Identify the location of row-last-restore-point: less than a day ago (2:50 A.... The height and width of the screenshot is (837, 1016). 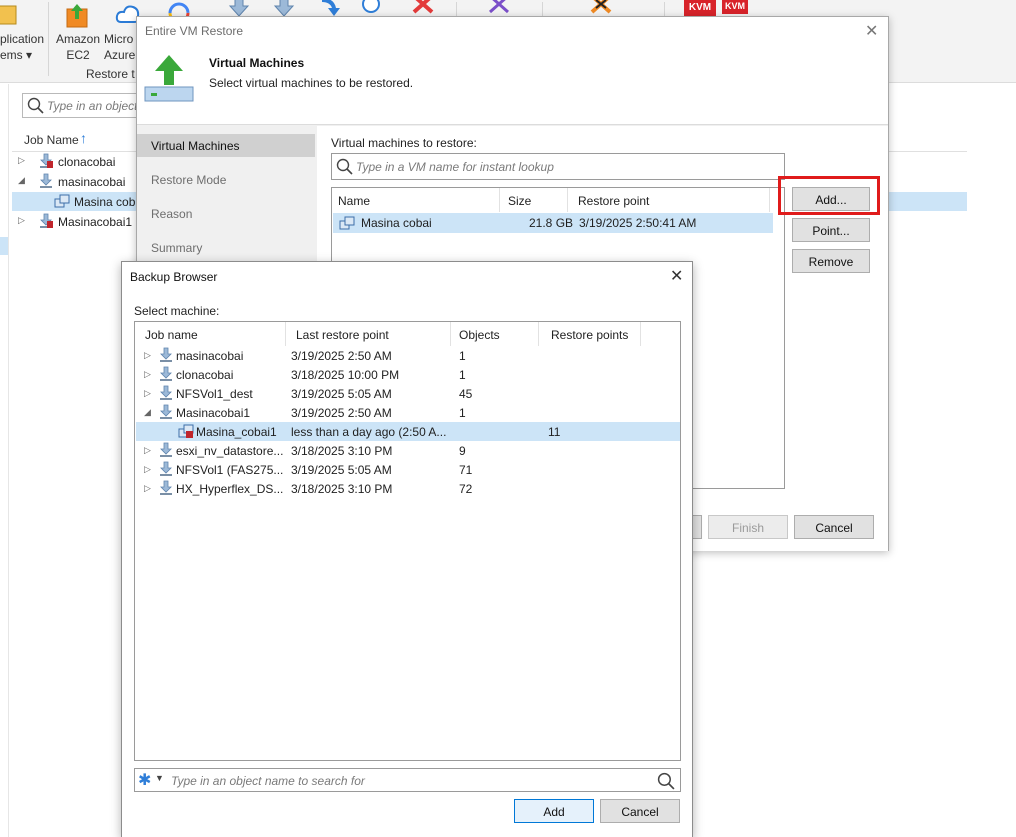
(369, 432).